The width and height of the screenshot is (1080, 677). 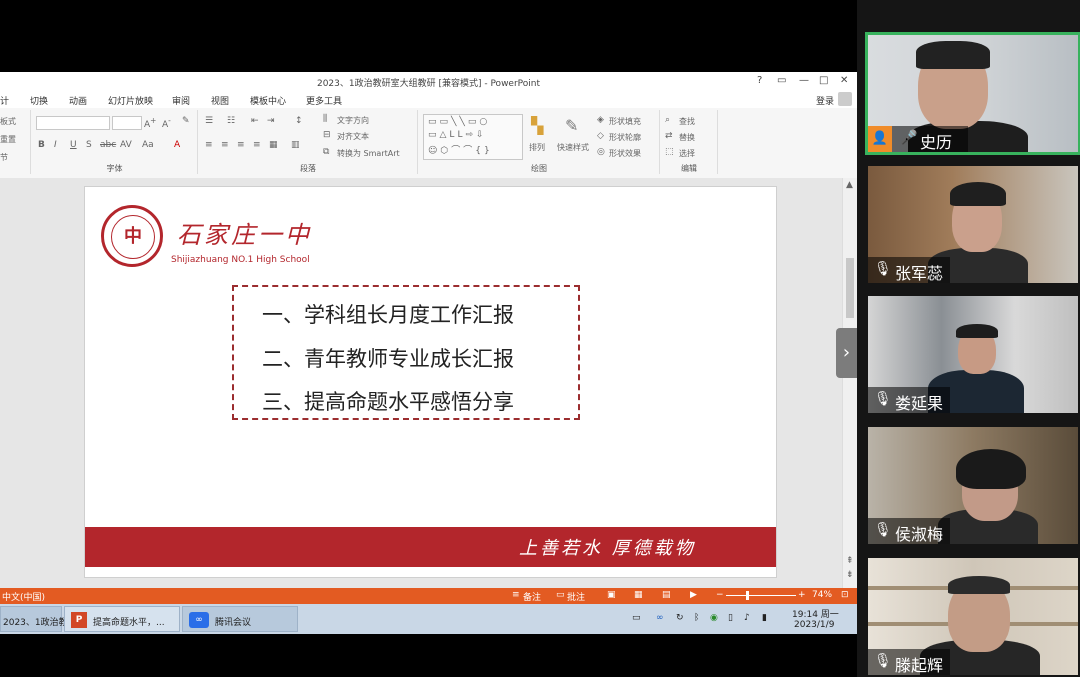 What do you see at coordinates (39, 100) in the screenshot?
I see `tab-transitions: 切换` at bounding box center [39, 100].